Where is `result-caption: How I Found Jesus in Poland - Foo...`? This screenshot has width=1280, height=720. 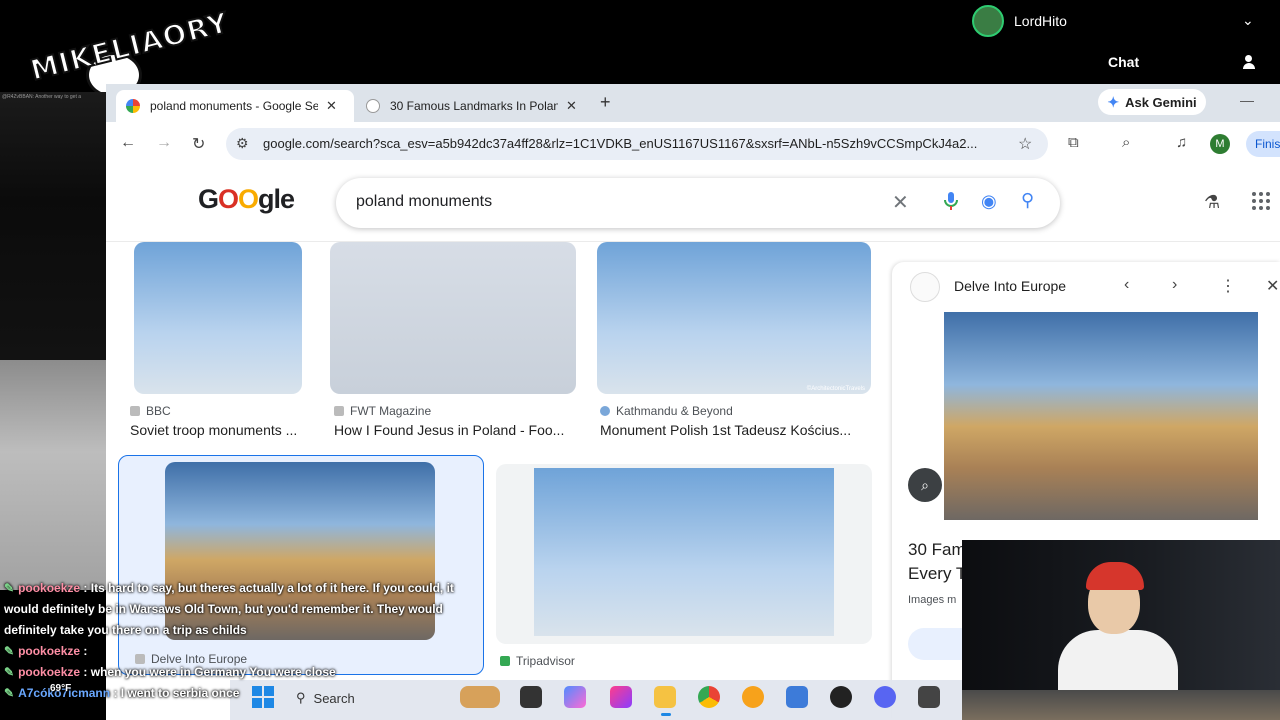 result-caption: How I Found Jesus in Poland - Foo... is located at coordinates (449, 430).